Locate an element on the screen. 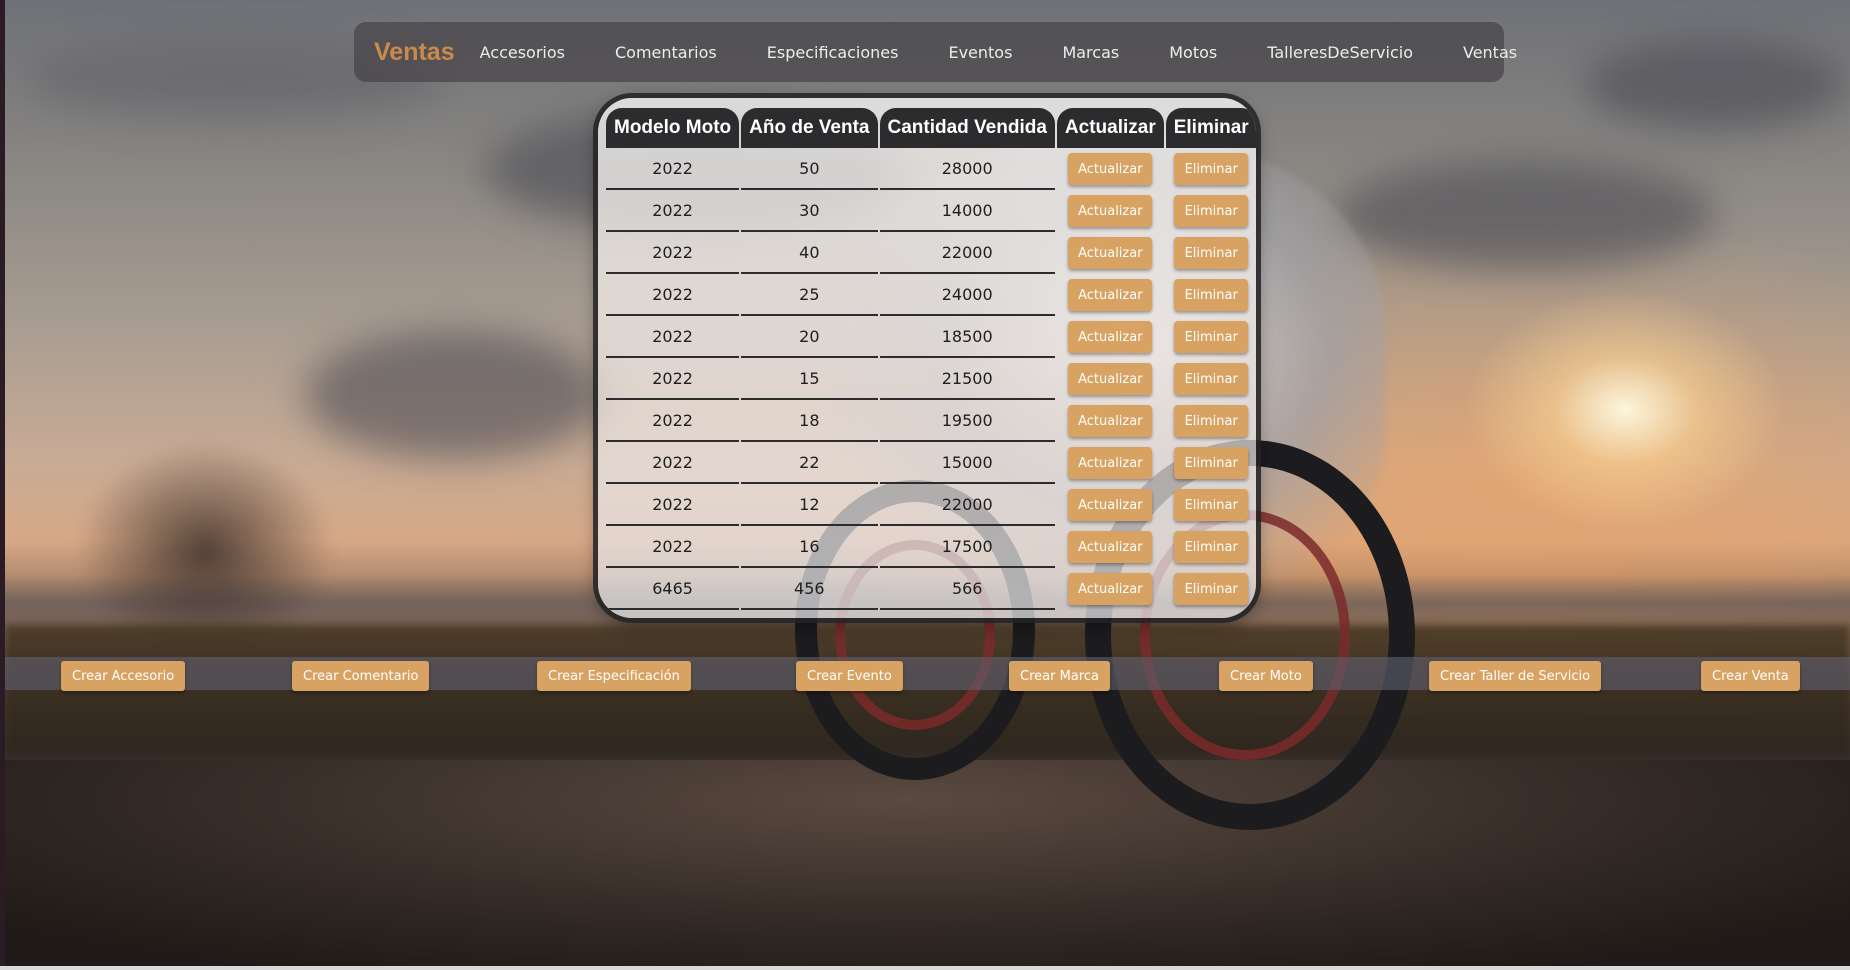 The image size is (1850, 970). nav-link-especificaciones: Especificaciones is located at coordinates (833, 52).